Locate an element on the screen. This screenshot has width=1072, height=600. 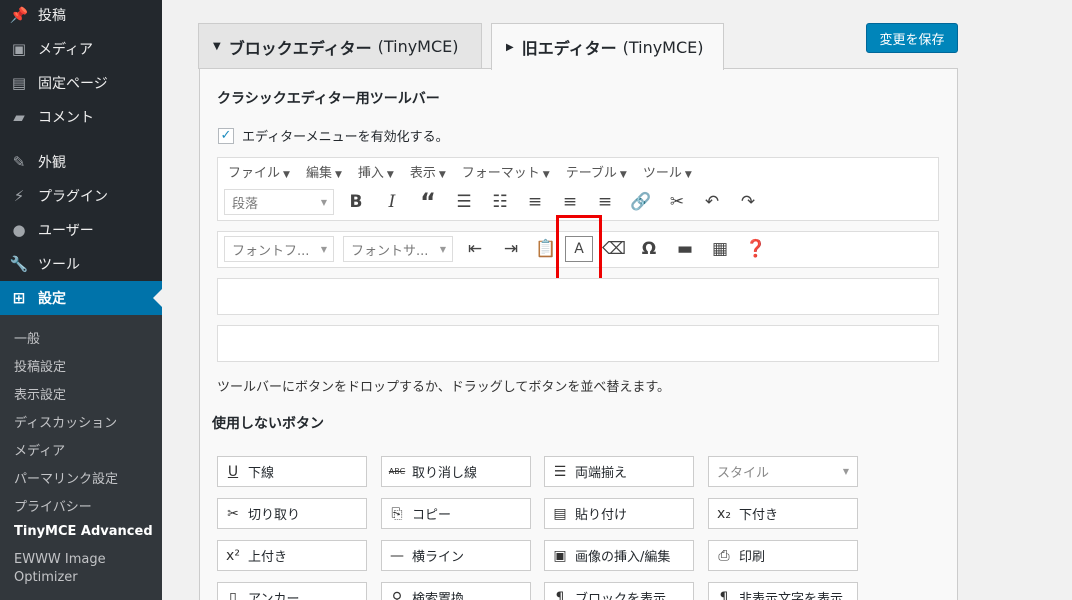
page-icon: ▤ is located at coordinates (19, 83).